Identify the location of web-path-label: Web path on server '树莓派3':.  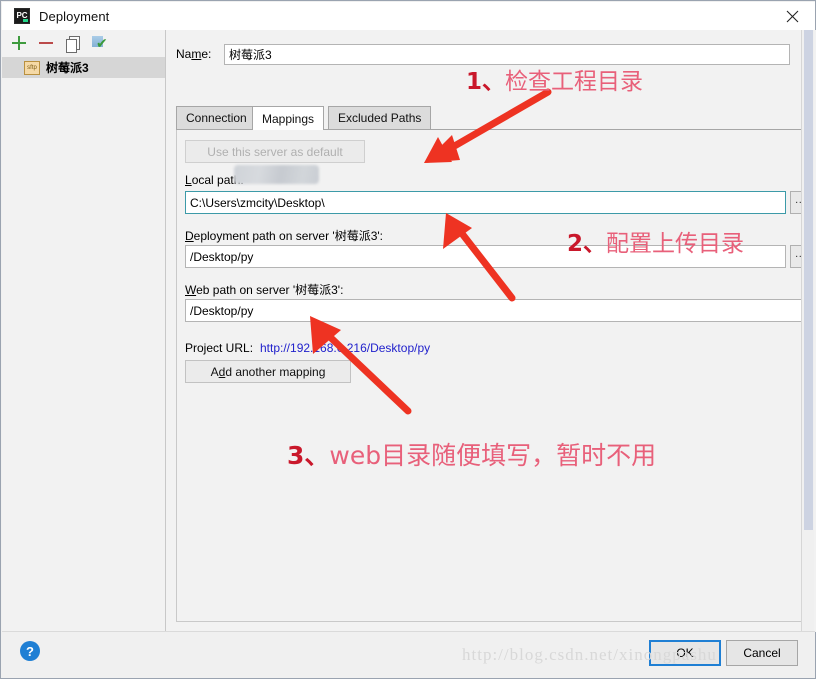
(264, 290).